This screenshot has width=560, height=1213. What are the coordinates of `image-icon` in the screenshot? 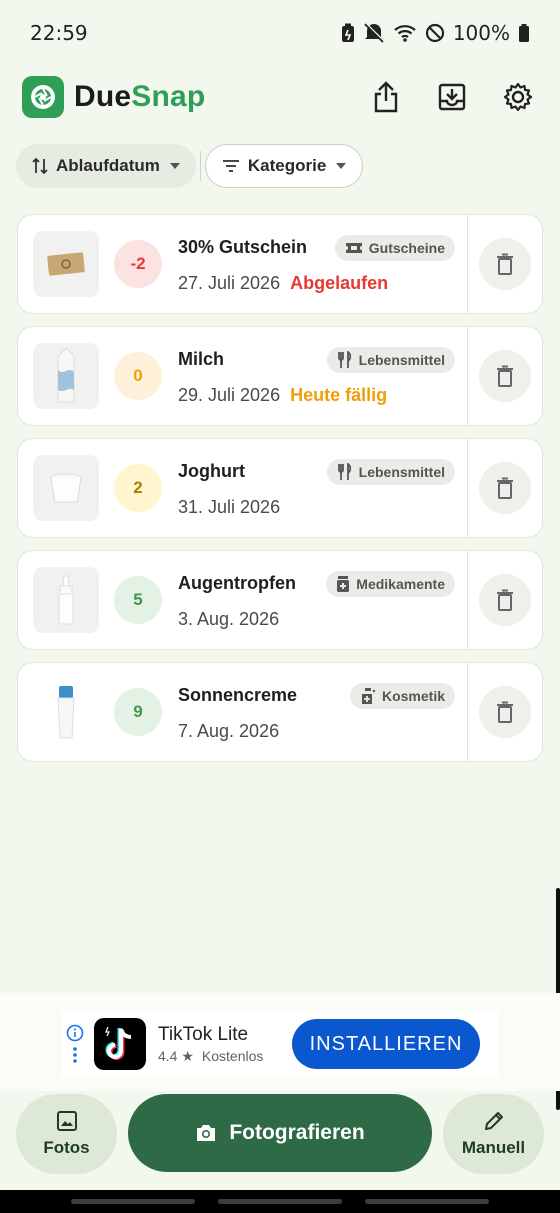 It's located at (66, 1121).